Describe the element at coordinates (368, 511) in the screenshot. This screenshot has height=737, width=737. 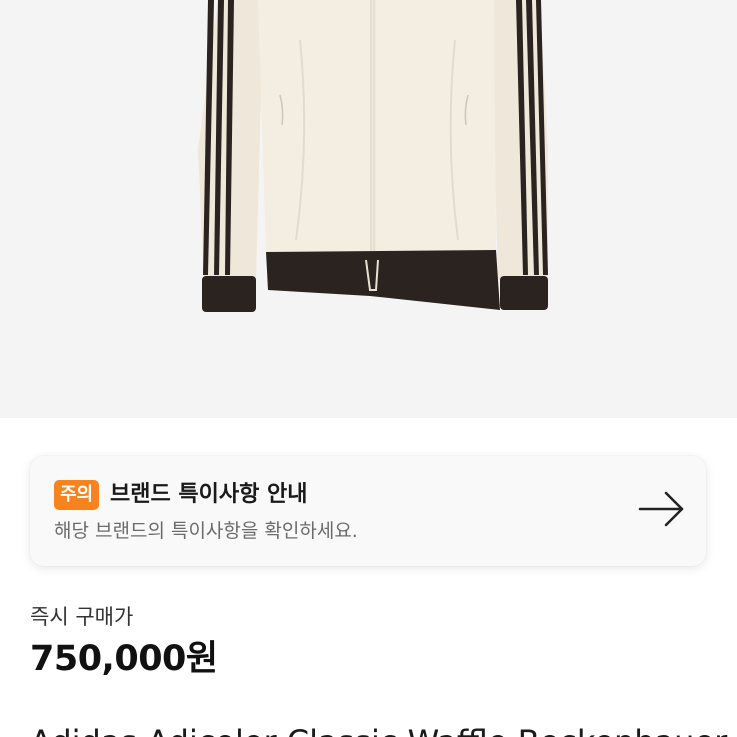
I see `brand-notice-card: 주의 브랜드 특이사항 안내 해당 브랜드의 특이사항을 확인하세요.` at that location.